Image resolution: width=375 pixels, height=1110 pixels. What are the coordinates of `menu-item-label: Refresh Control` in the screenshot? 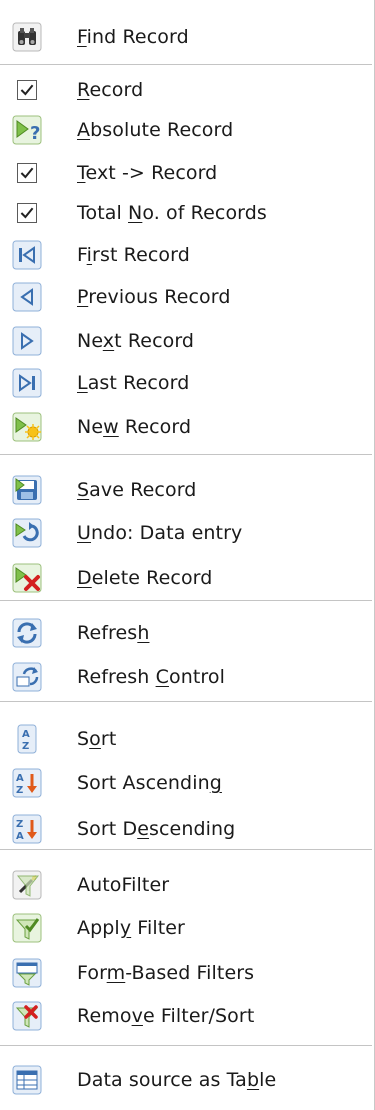 It's located at (151, 677).